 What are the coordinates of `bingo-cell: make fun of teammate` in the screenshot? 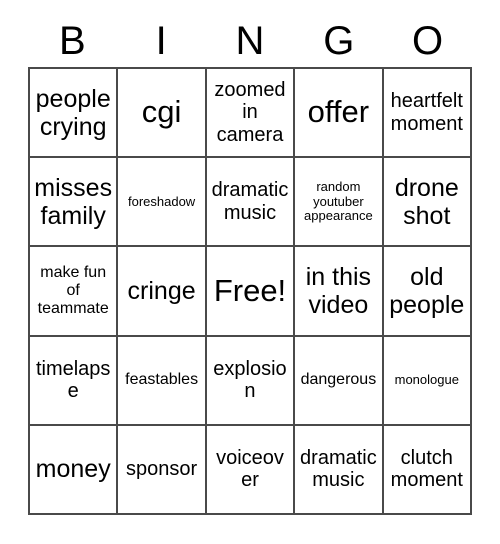 It's located at (74, 292).